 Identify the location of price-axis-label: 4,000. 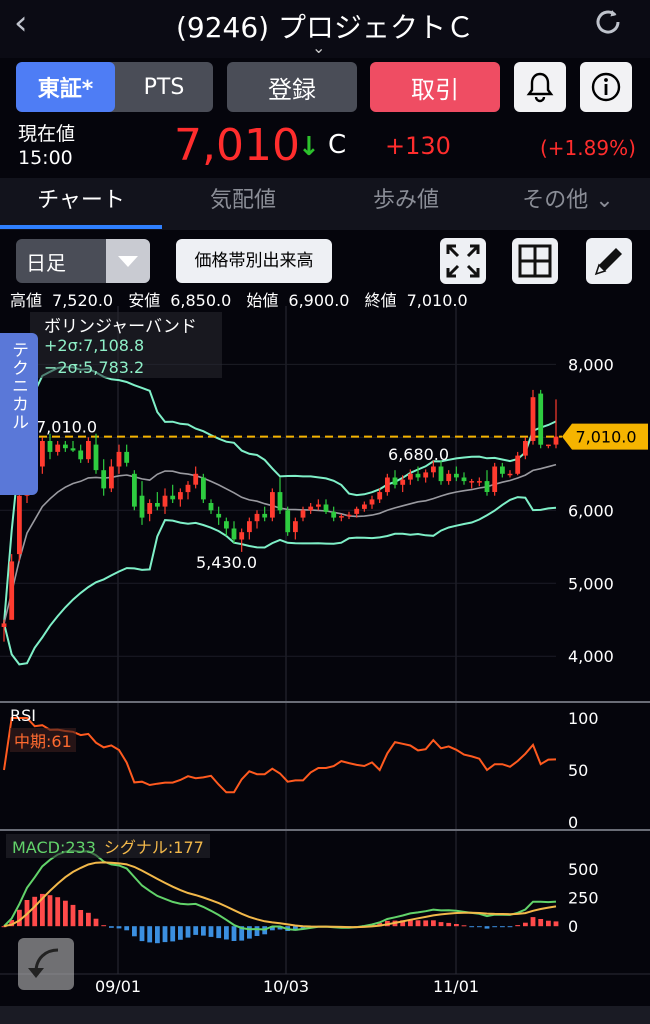
(591, 656).